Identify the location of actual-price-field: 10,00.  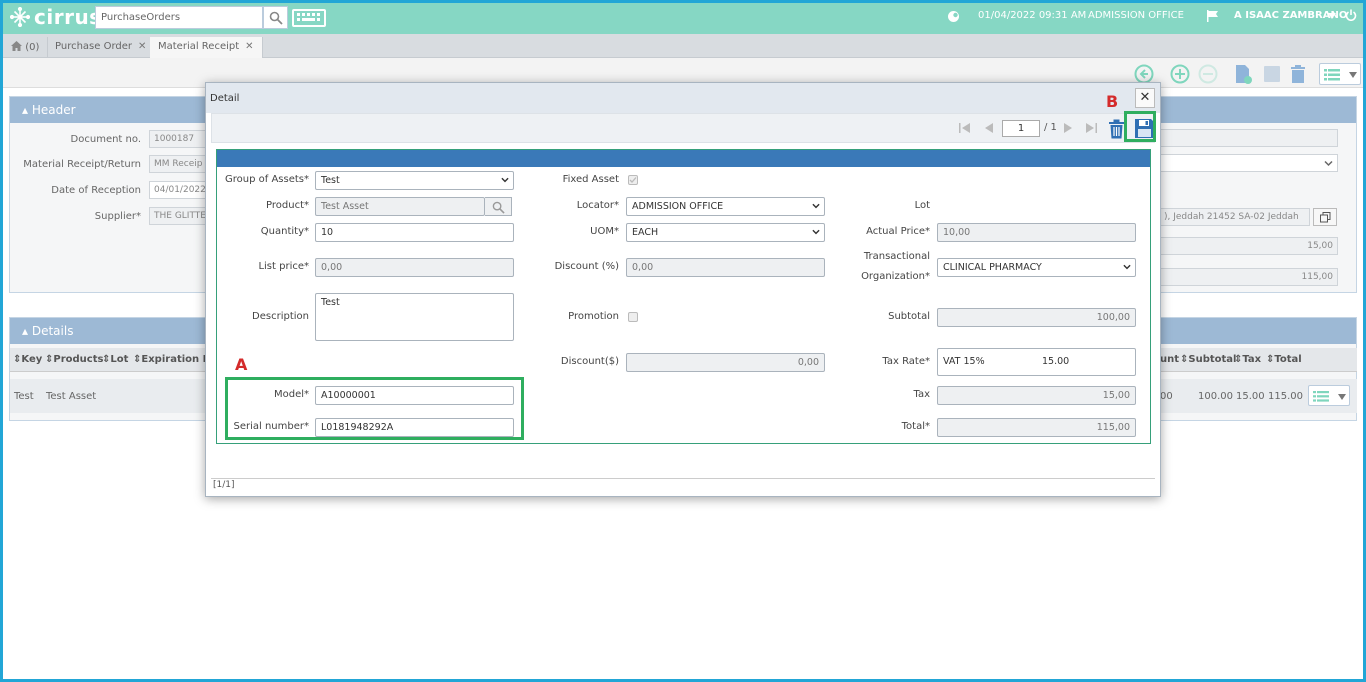
(1036, 232).